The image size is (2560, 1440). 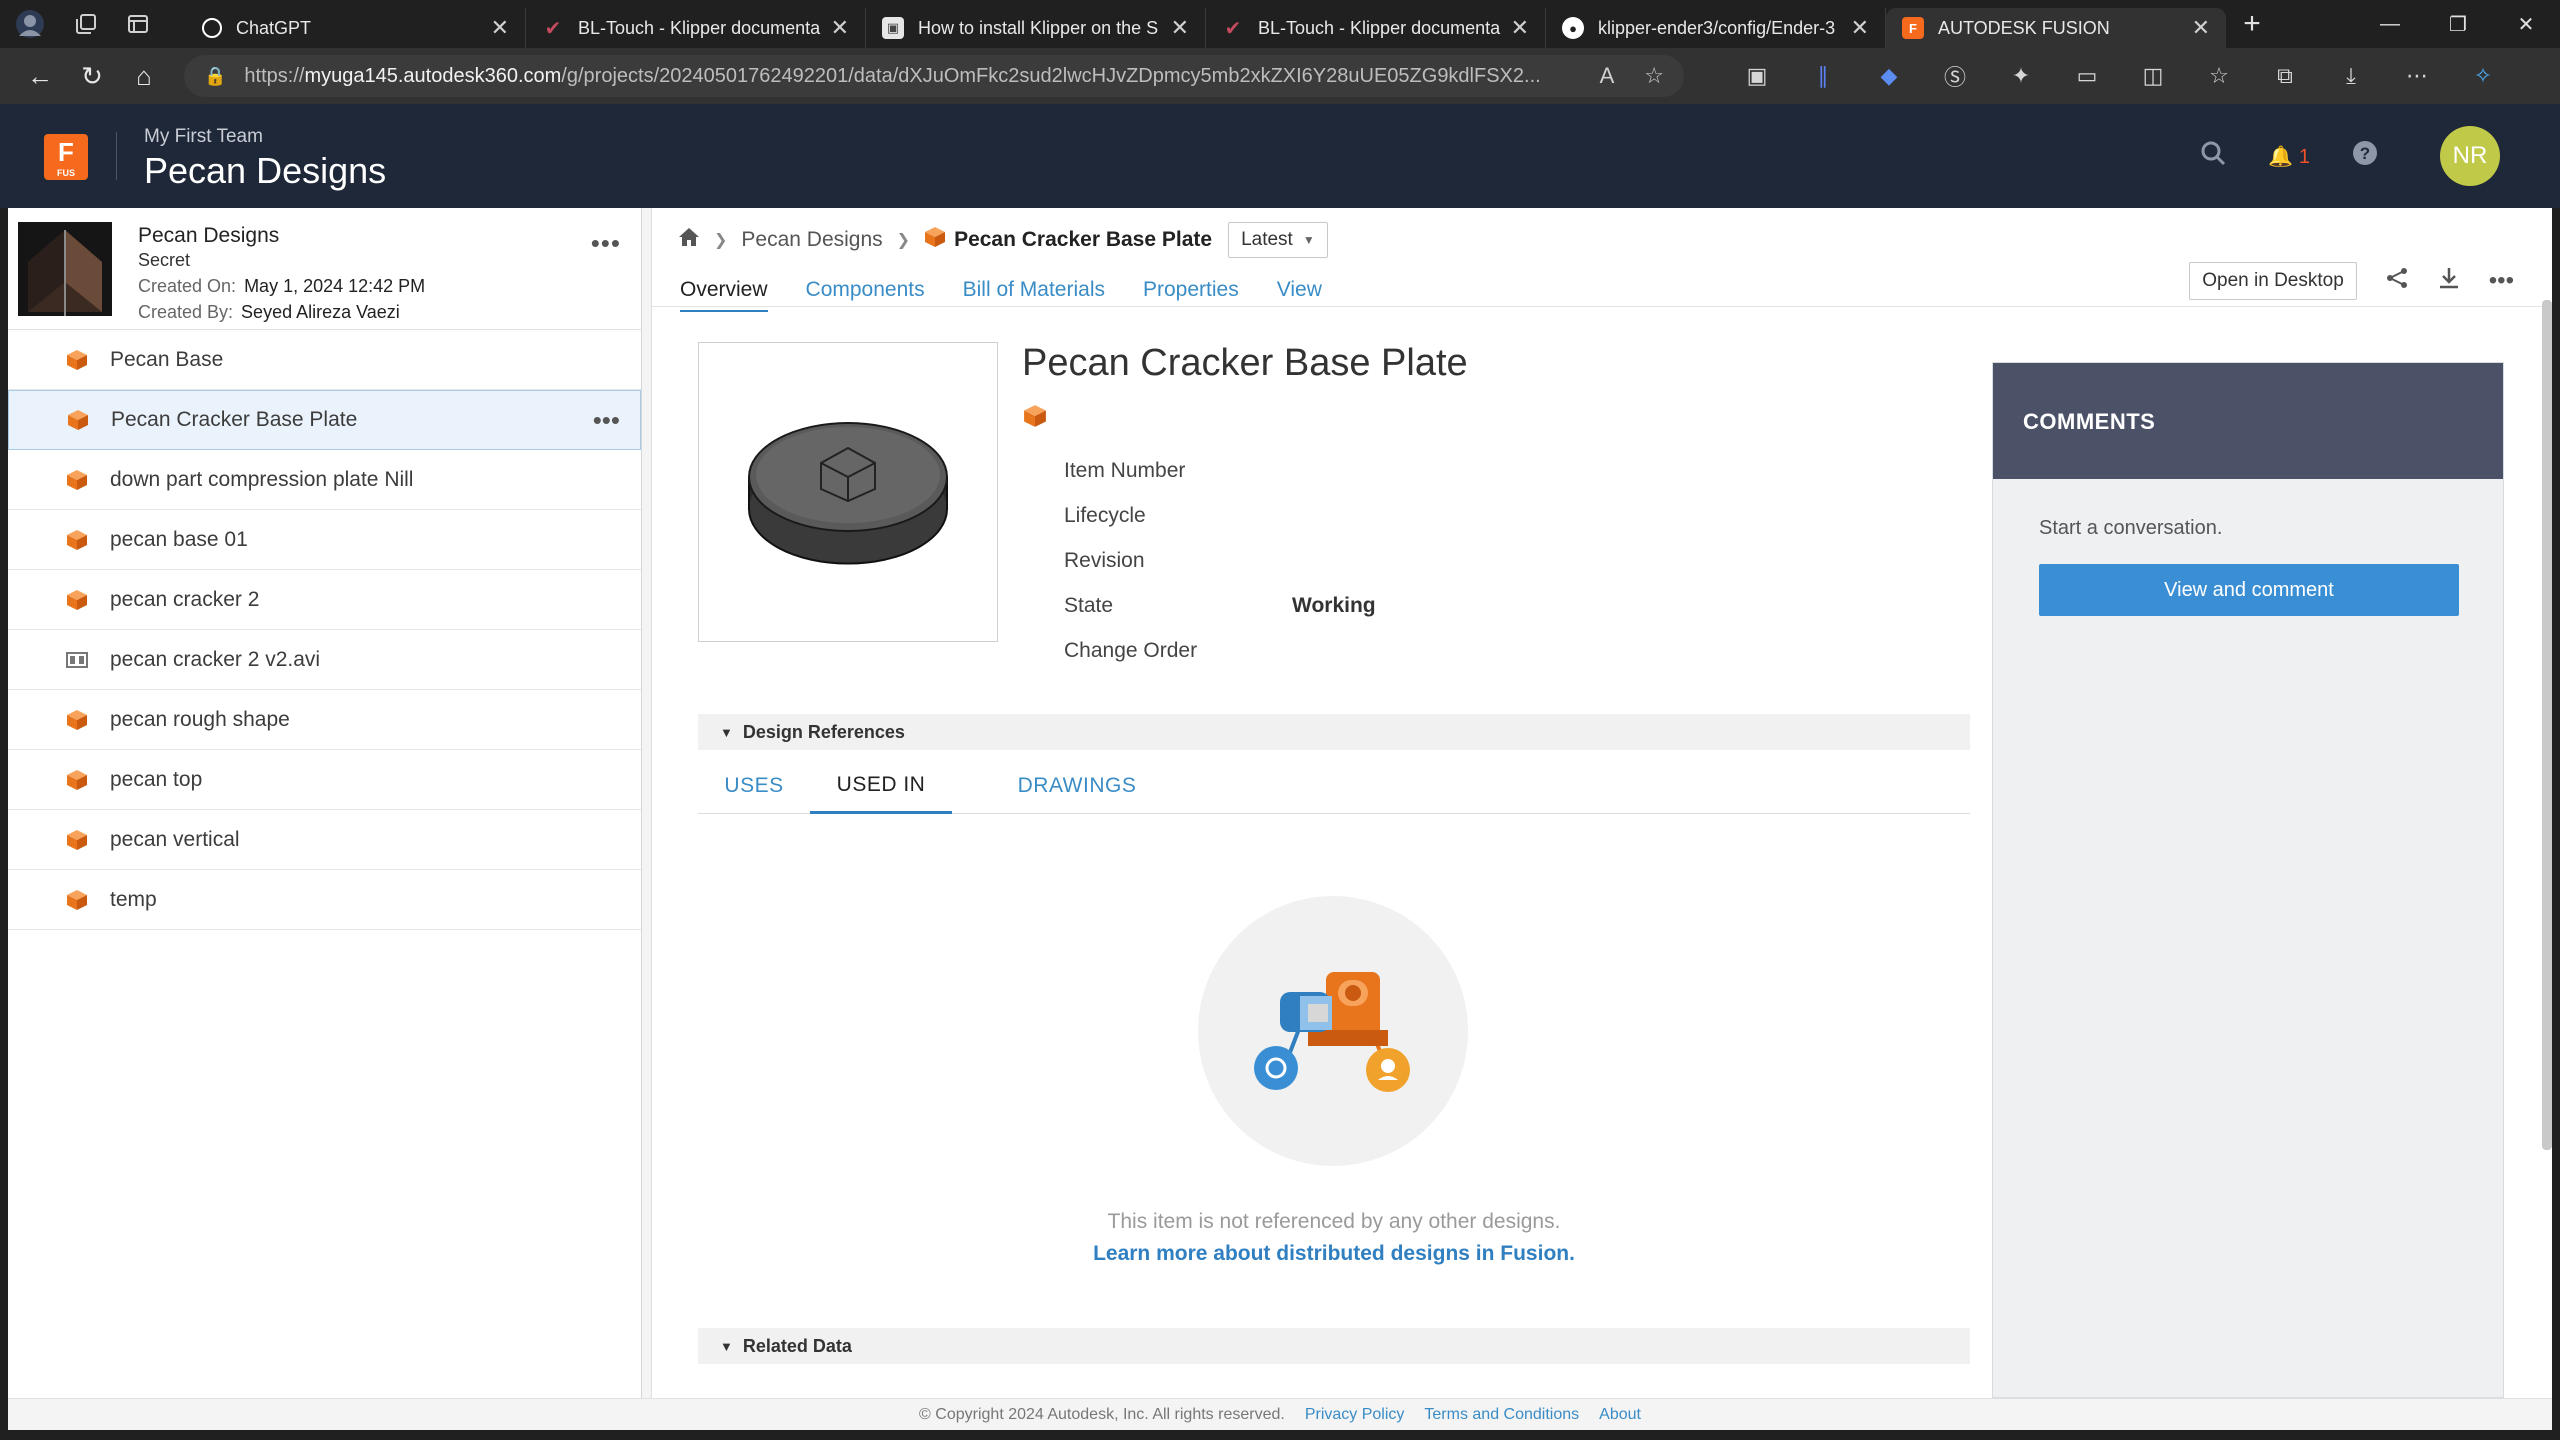 What do you see at coordinates (2470, 156) in the screenshot?
I see `avatar: NR` at bounding box center [2470, 156].